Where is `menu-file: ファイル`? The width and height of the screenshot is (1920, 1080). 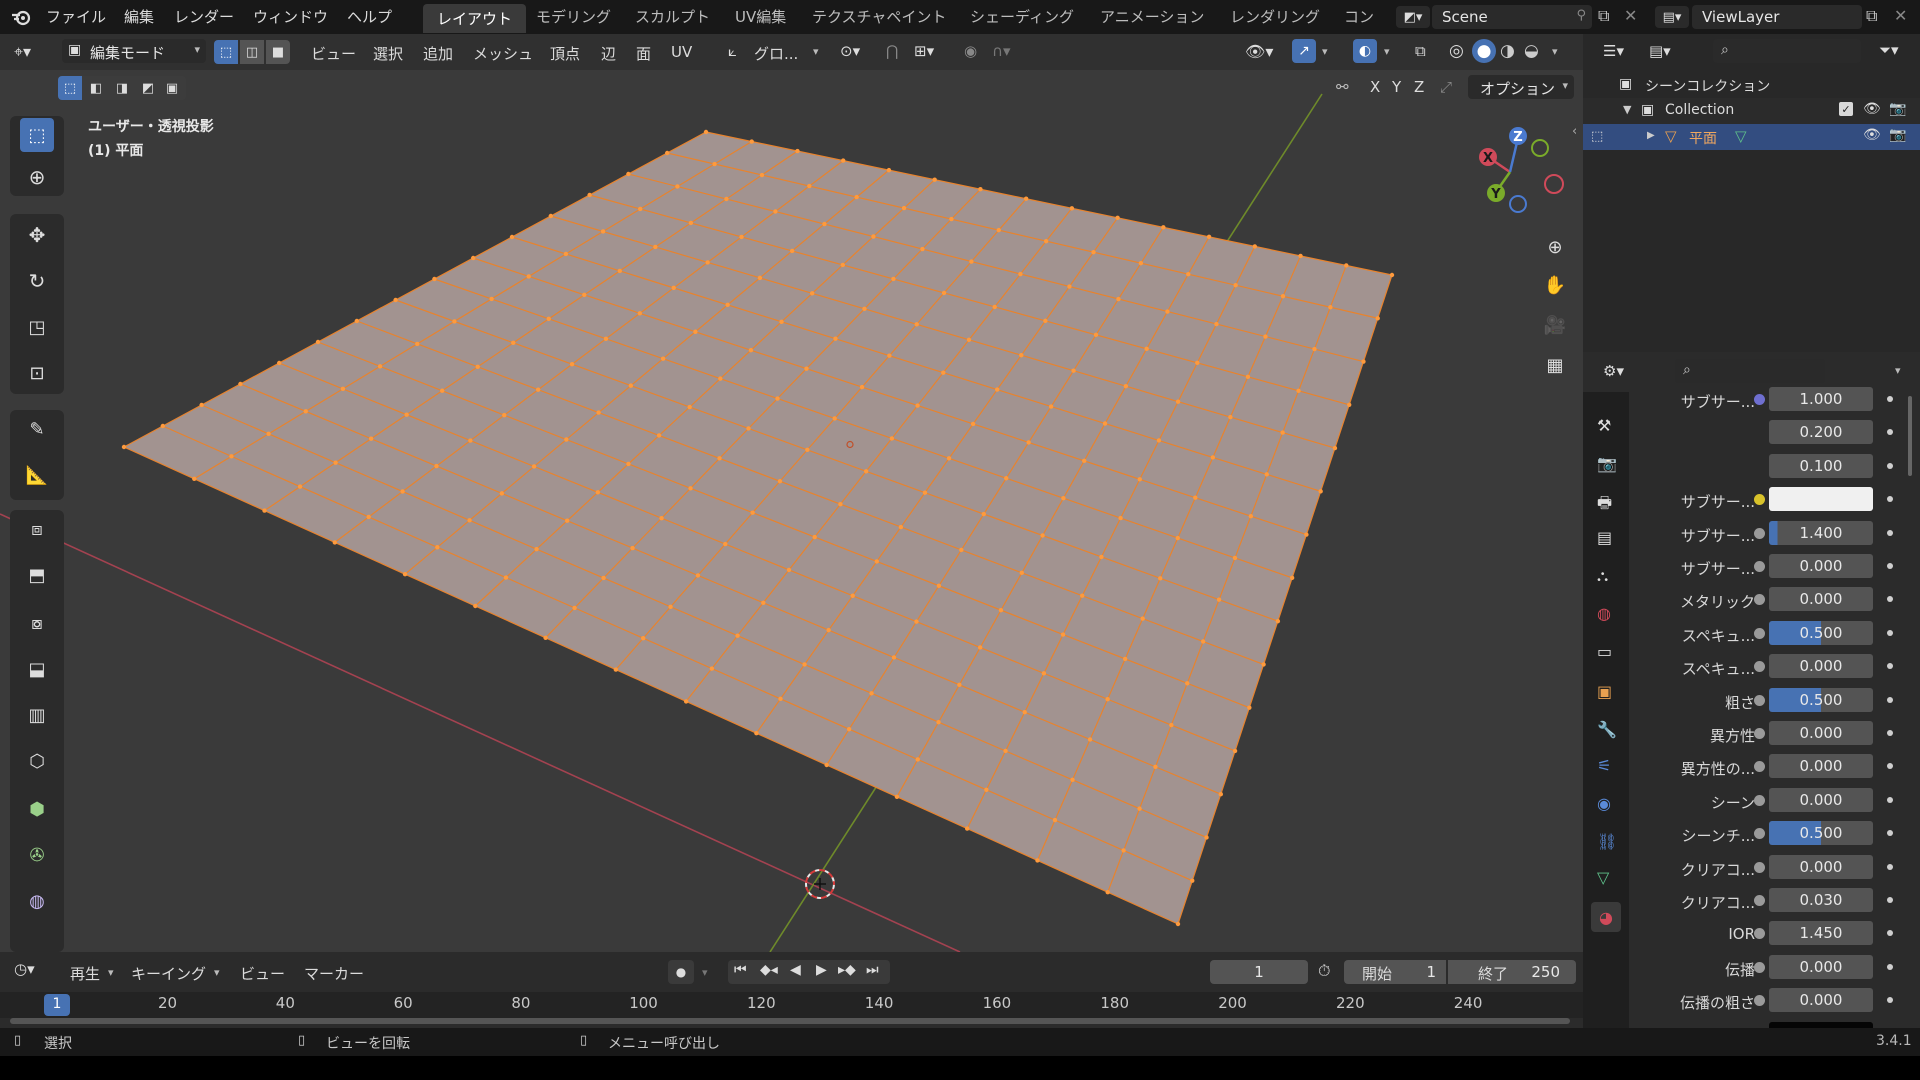
menu-file: ファイル is located at coordinates (76, 16).